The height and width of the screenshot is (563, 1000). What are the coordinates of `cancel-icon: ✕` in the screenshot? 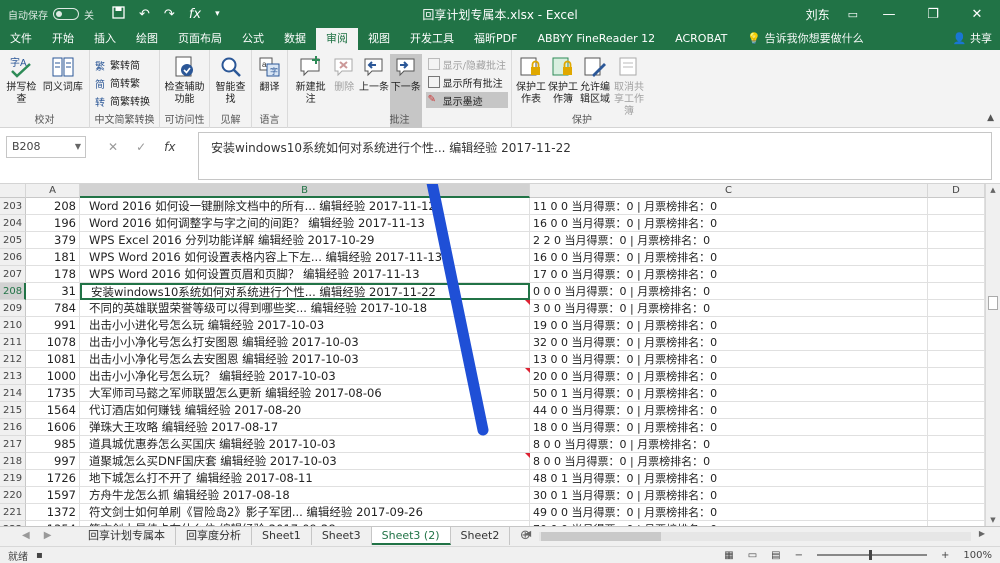 It's located at (113, 147).